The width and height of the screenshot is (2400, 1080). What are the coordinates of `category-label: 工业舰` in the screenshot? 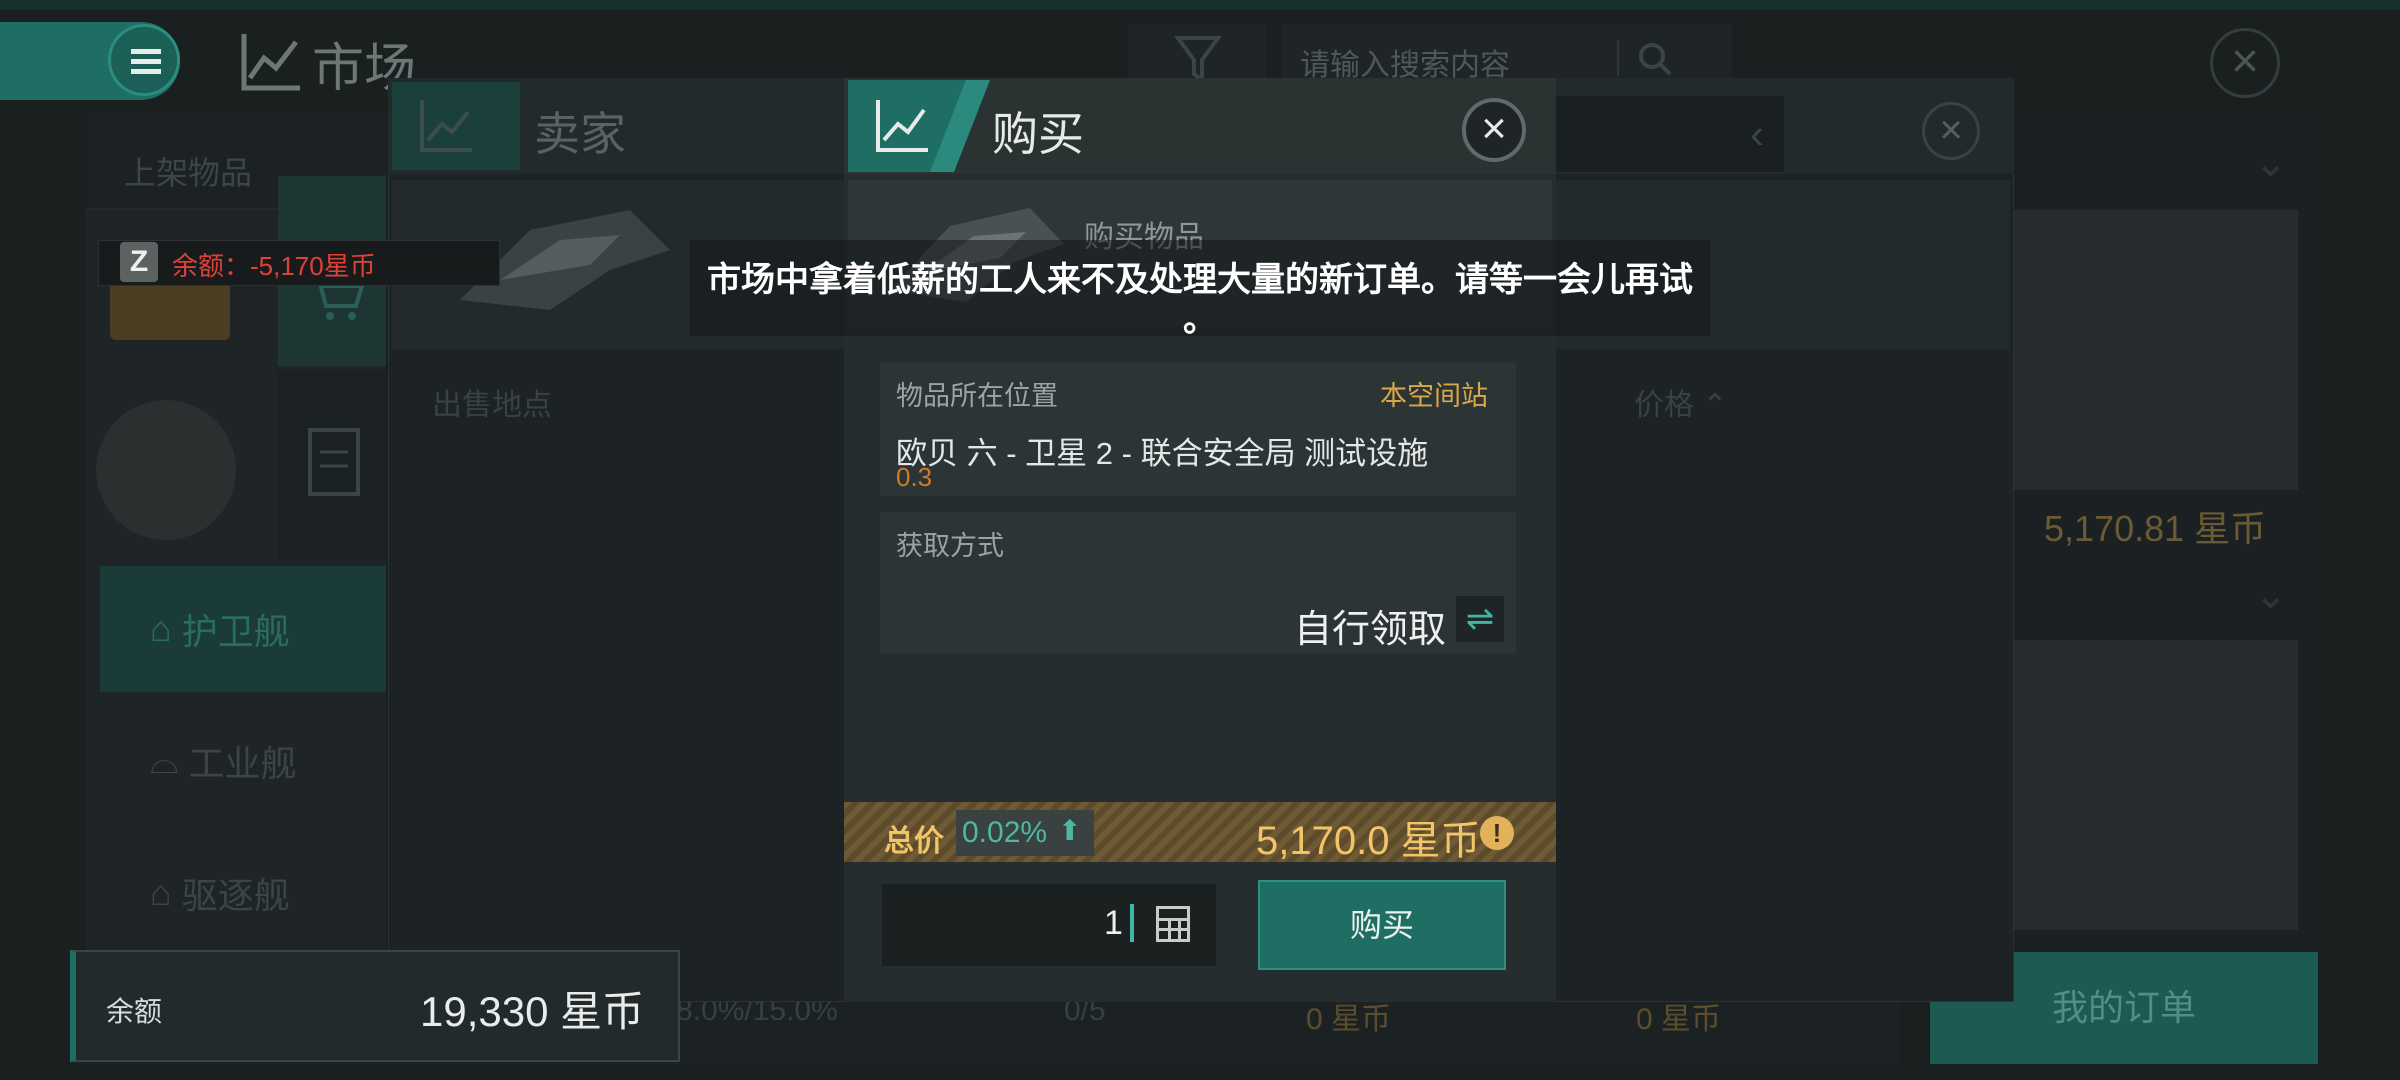 It's located at (242, 763).